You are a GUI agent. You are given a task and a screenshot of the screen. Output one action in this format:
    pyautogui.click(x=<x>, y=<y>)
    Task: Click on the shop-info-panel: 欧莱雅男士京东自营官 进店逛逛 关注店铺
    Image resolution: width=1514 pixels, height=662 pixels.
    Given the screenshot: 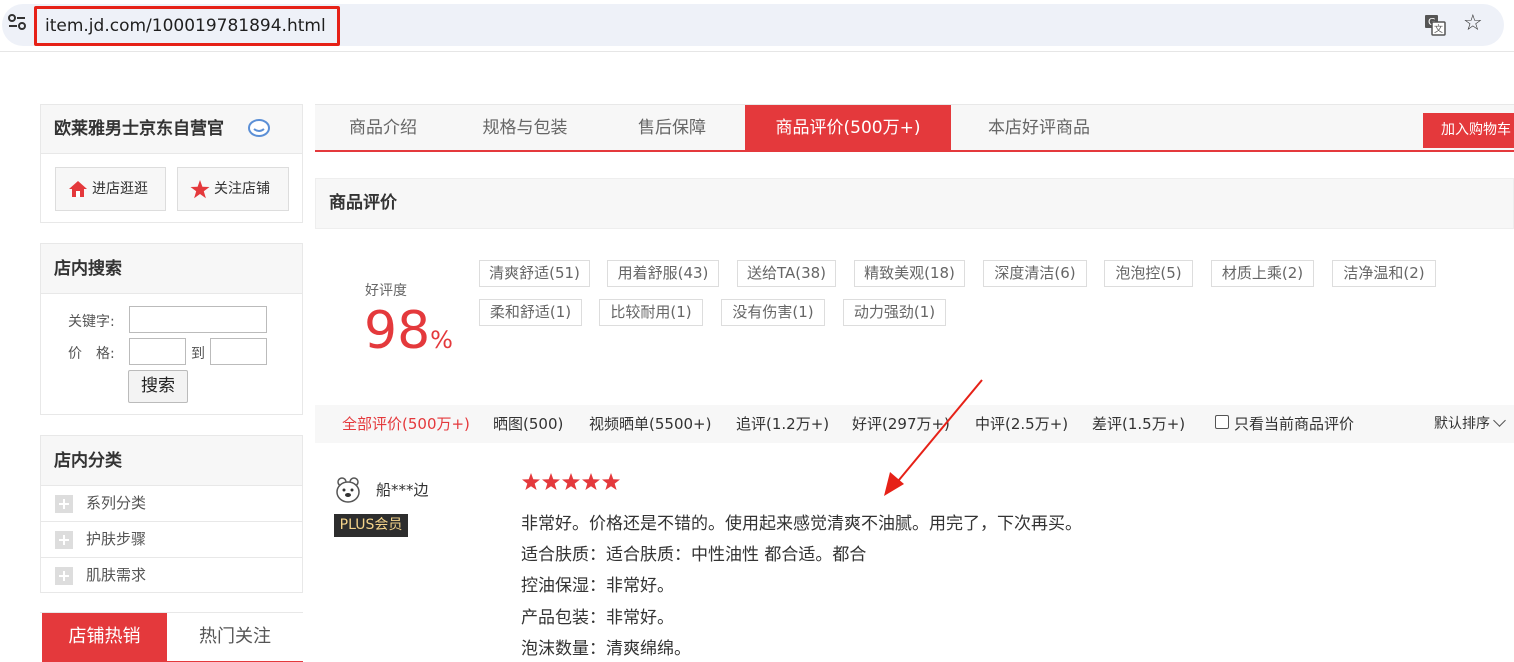 What is the action you would take?
    pyautogui.click(x=171, y=163)
    